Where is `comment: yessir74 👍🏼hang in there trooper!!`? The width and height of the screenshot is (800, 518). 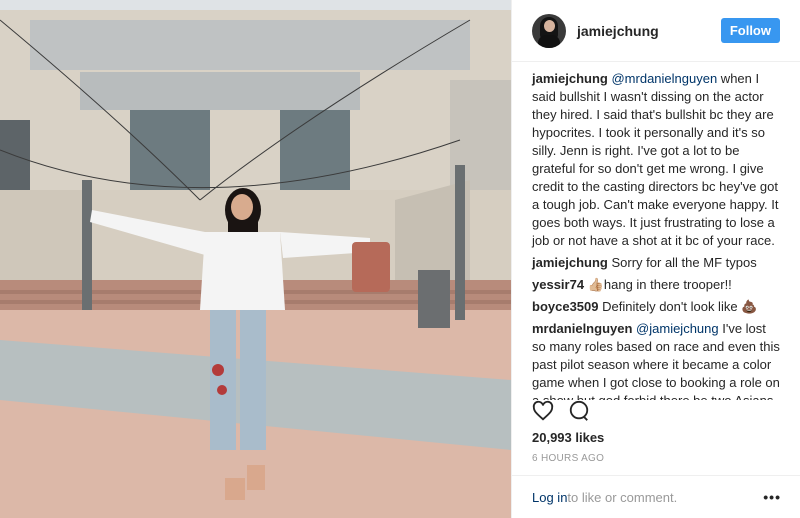 comment: yessir74 👍🏼hang in there trooper!! is located at coordinates (656, 285).